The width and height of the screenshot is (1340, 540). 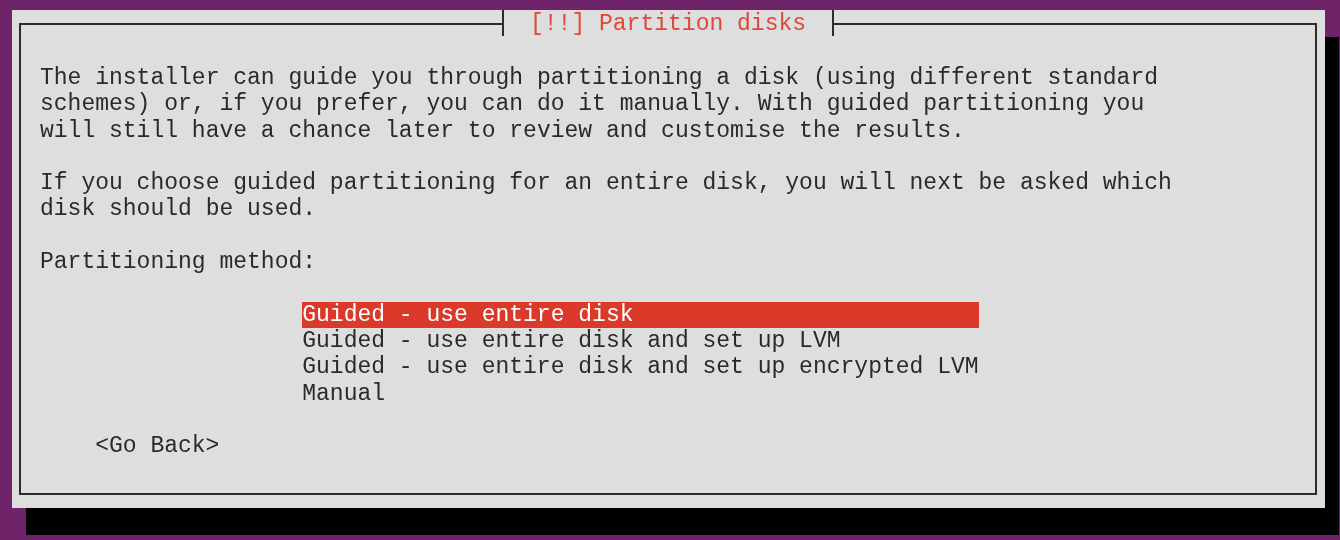 What do you see at coordinates (668, 23) in the screenshot?
I see `dialog-title: [!!] Partition disks` at bounding box center [668, 23].